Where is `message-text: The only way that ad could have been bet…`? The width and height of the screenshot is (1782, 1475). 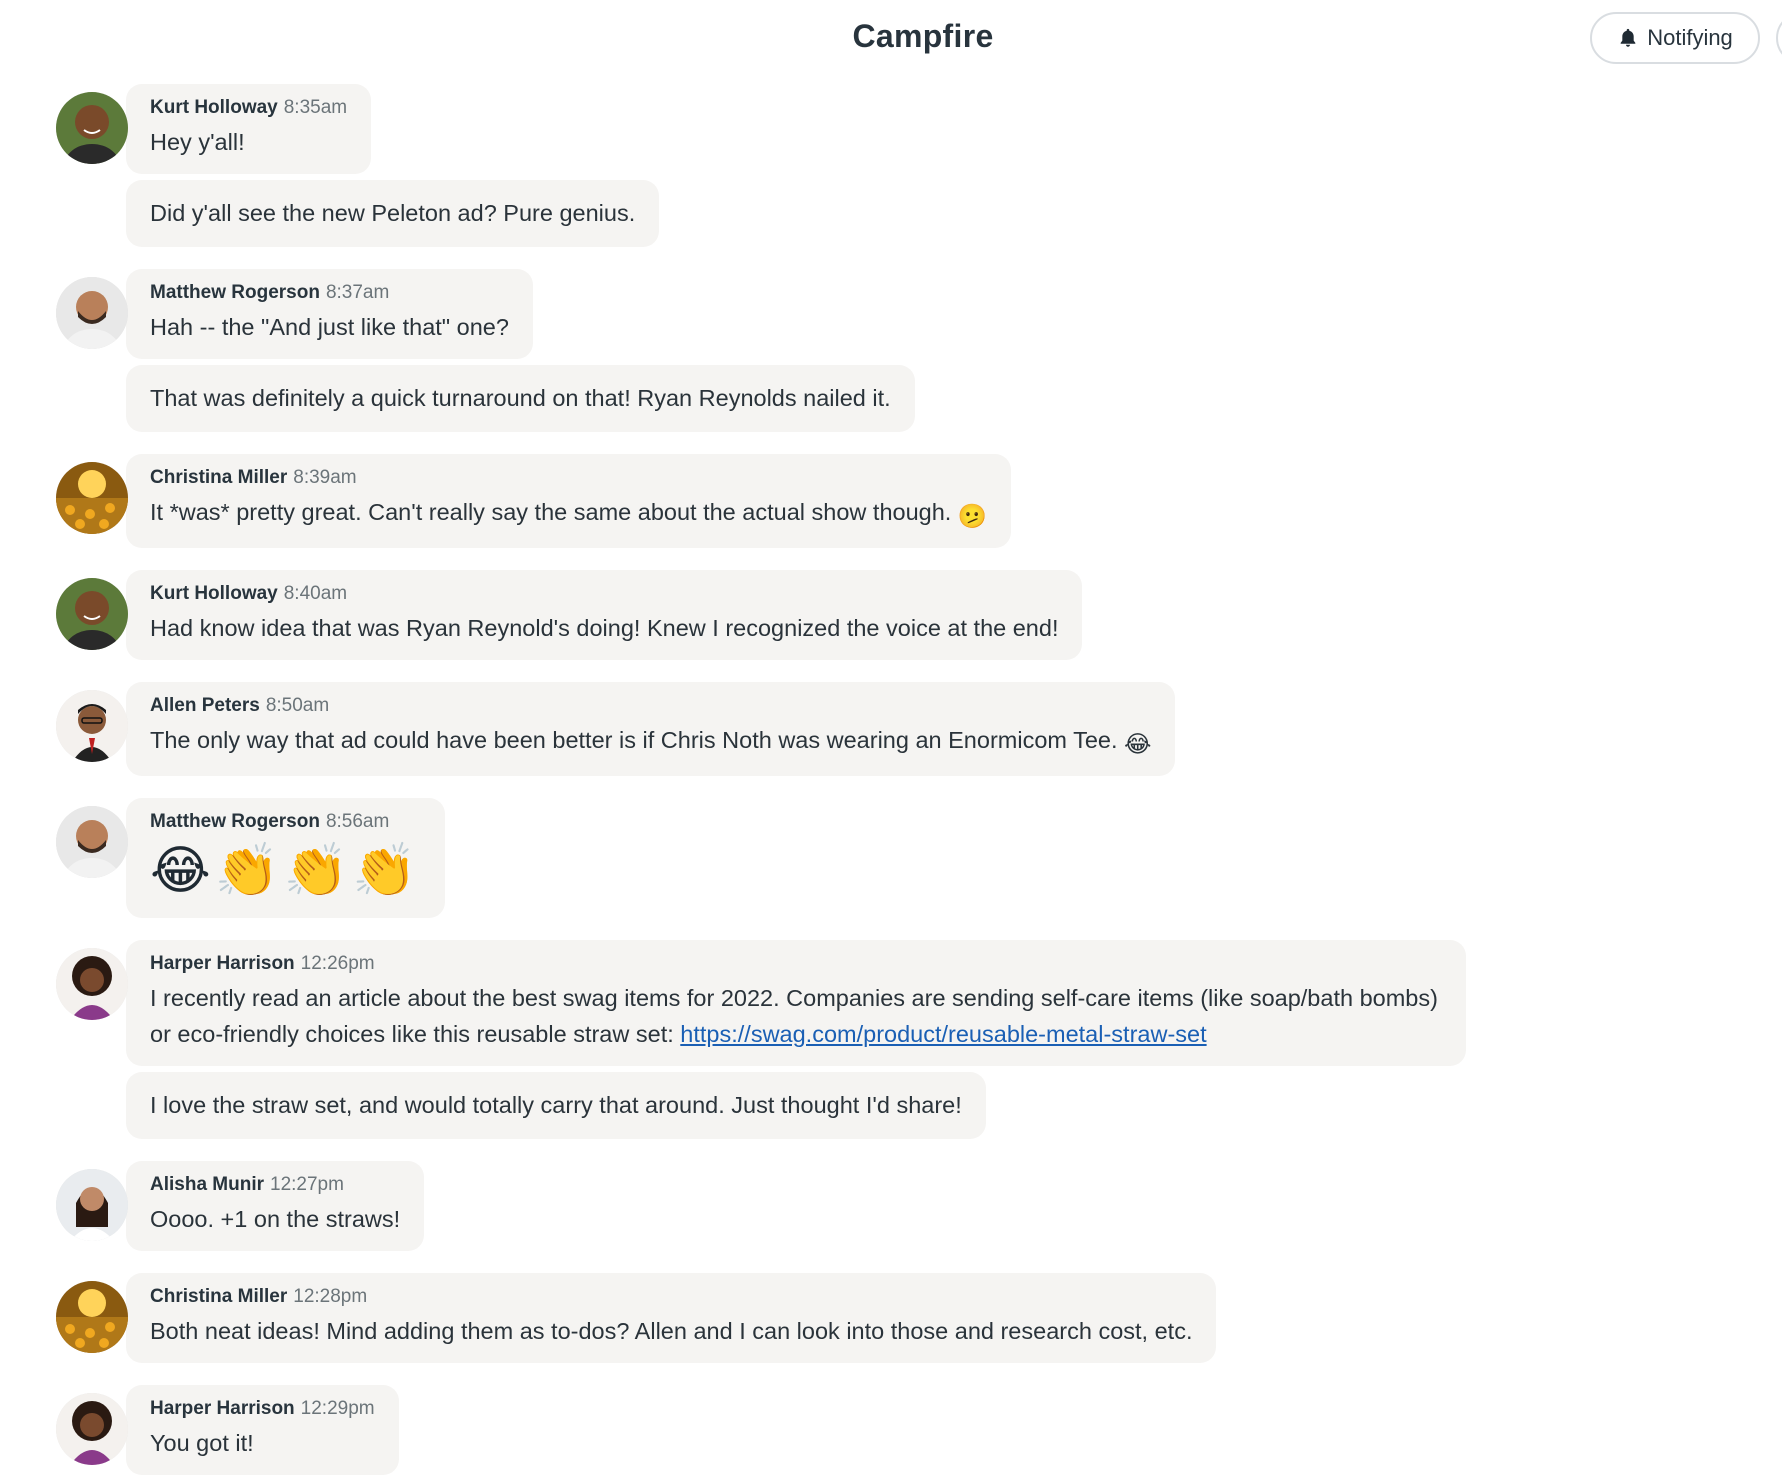 message-text: The only way that ad could have been bet… is located at coordinates (634, 740).